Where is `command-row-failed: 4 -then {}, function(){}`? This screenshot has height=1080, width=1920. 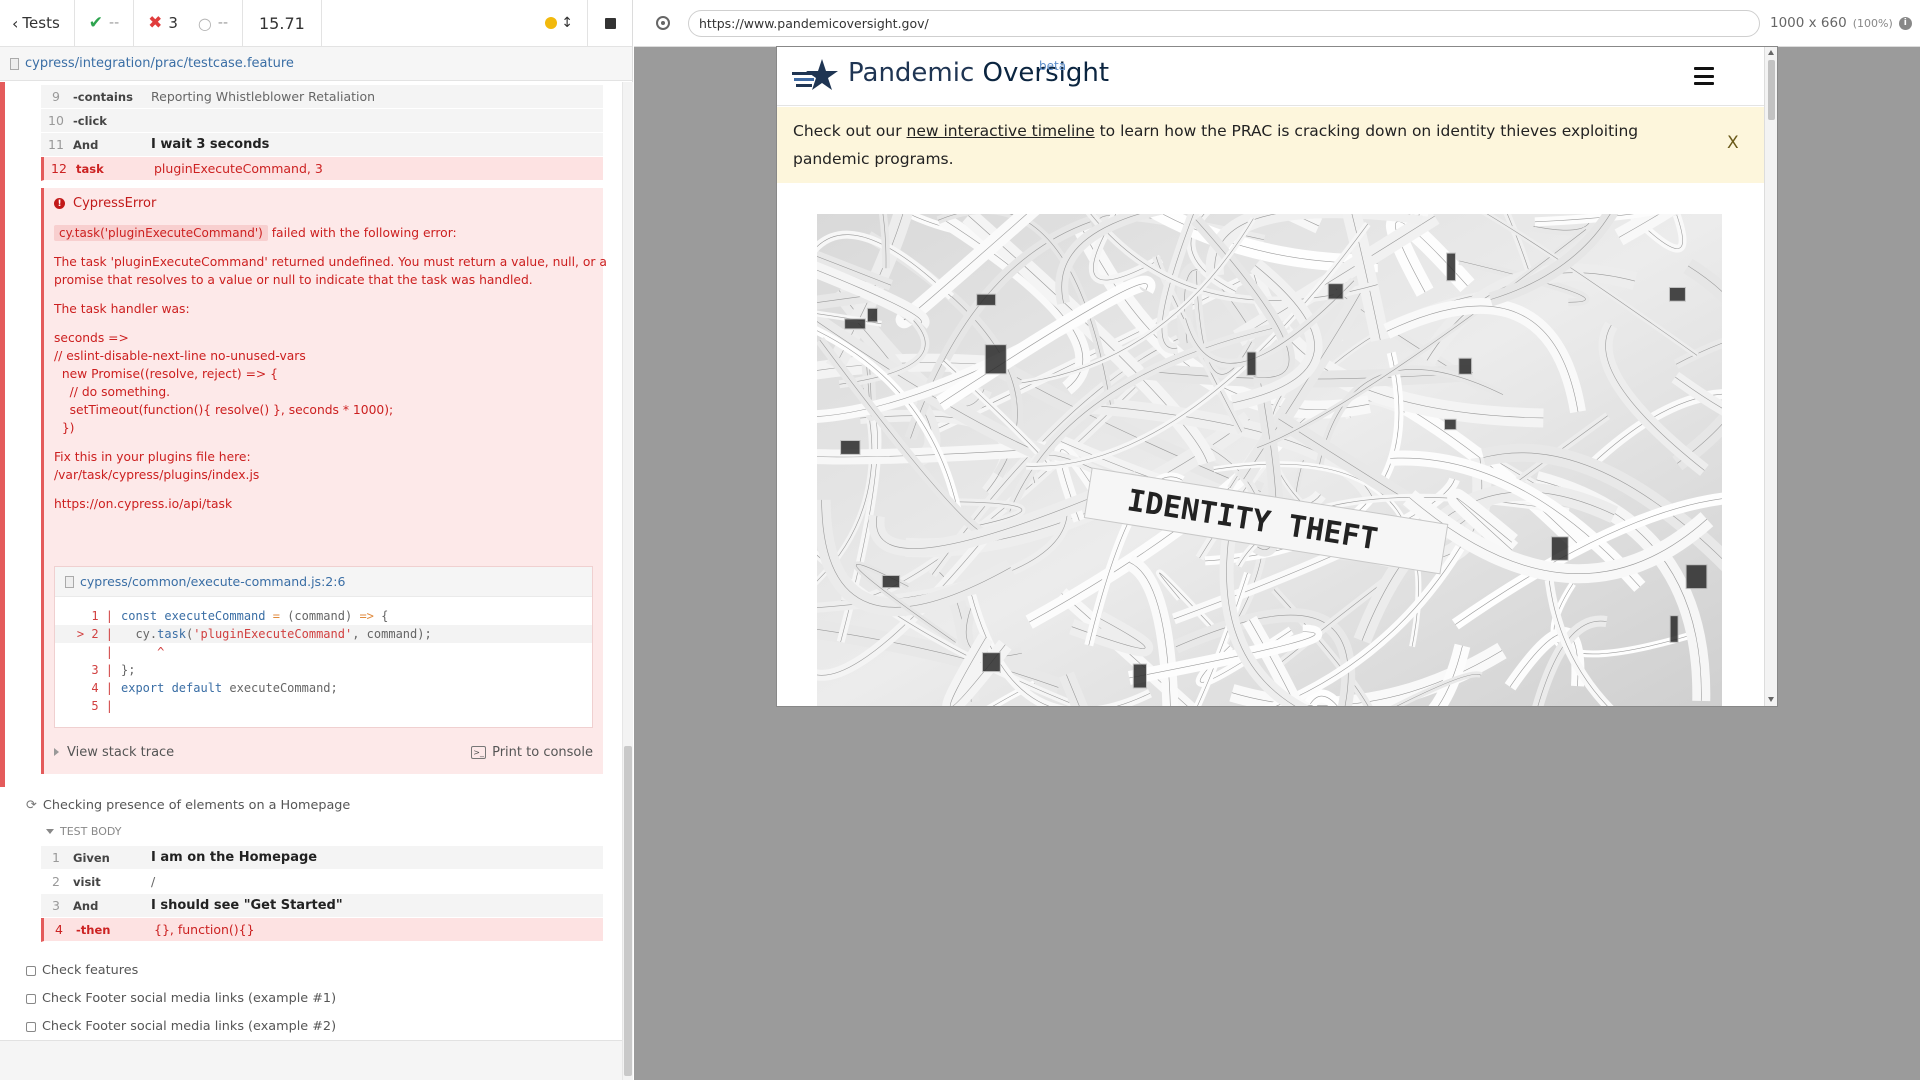
command-row-failed: 4 -then {}, function(){} is located at coordinates (322, 930).